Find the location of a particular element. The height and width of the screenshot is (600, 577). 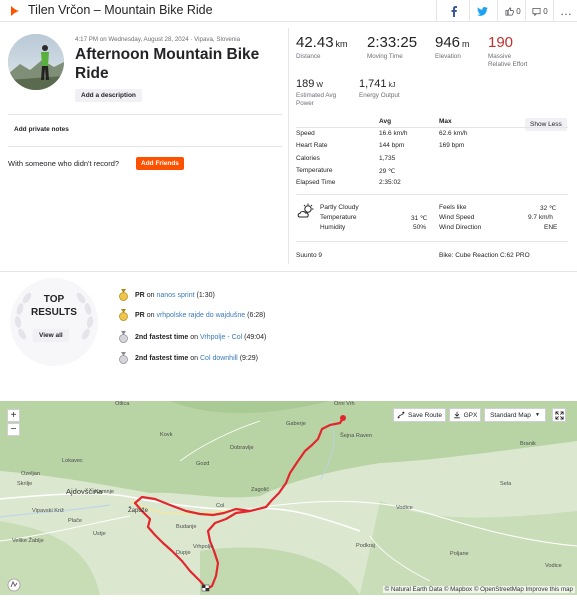

weather-condition: Partly Cloudy is located at coordinates (339, 207).